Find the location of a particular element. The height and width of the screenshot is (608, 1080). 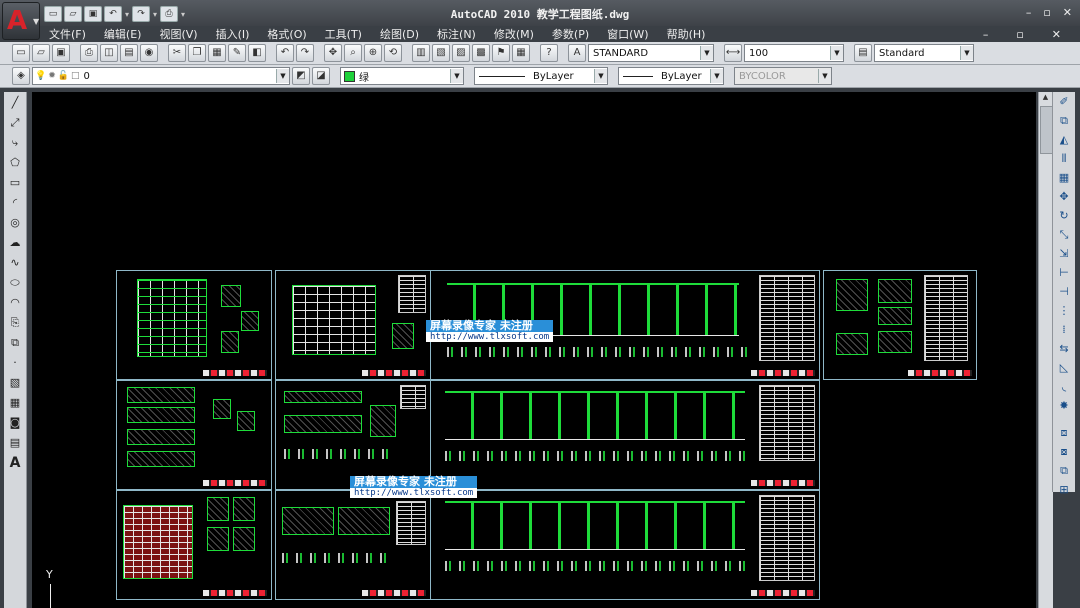

doc-restore-button: ▫ is located at coordinates (1019, 34).